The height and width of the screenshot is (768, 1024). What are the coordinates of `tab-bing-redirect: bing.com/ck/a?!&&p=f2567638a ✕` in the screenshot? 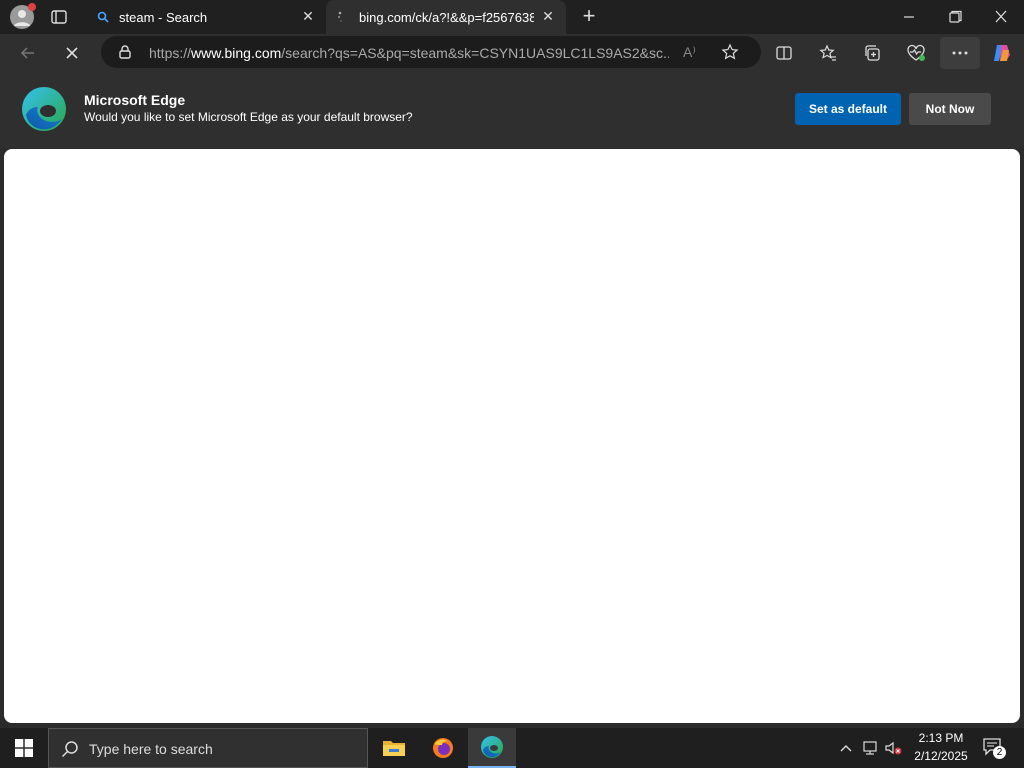 It's located at (446, 17).